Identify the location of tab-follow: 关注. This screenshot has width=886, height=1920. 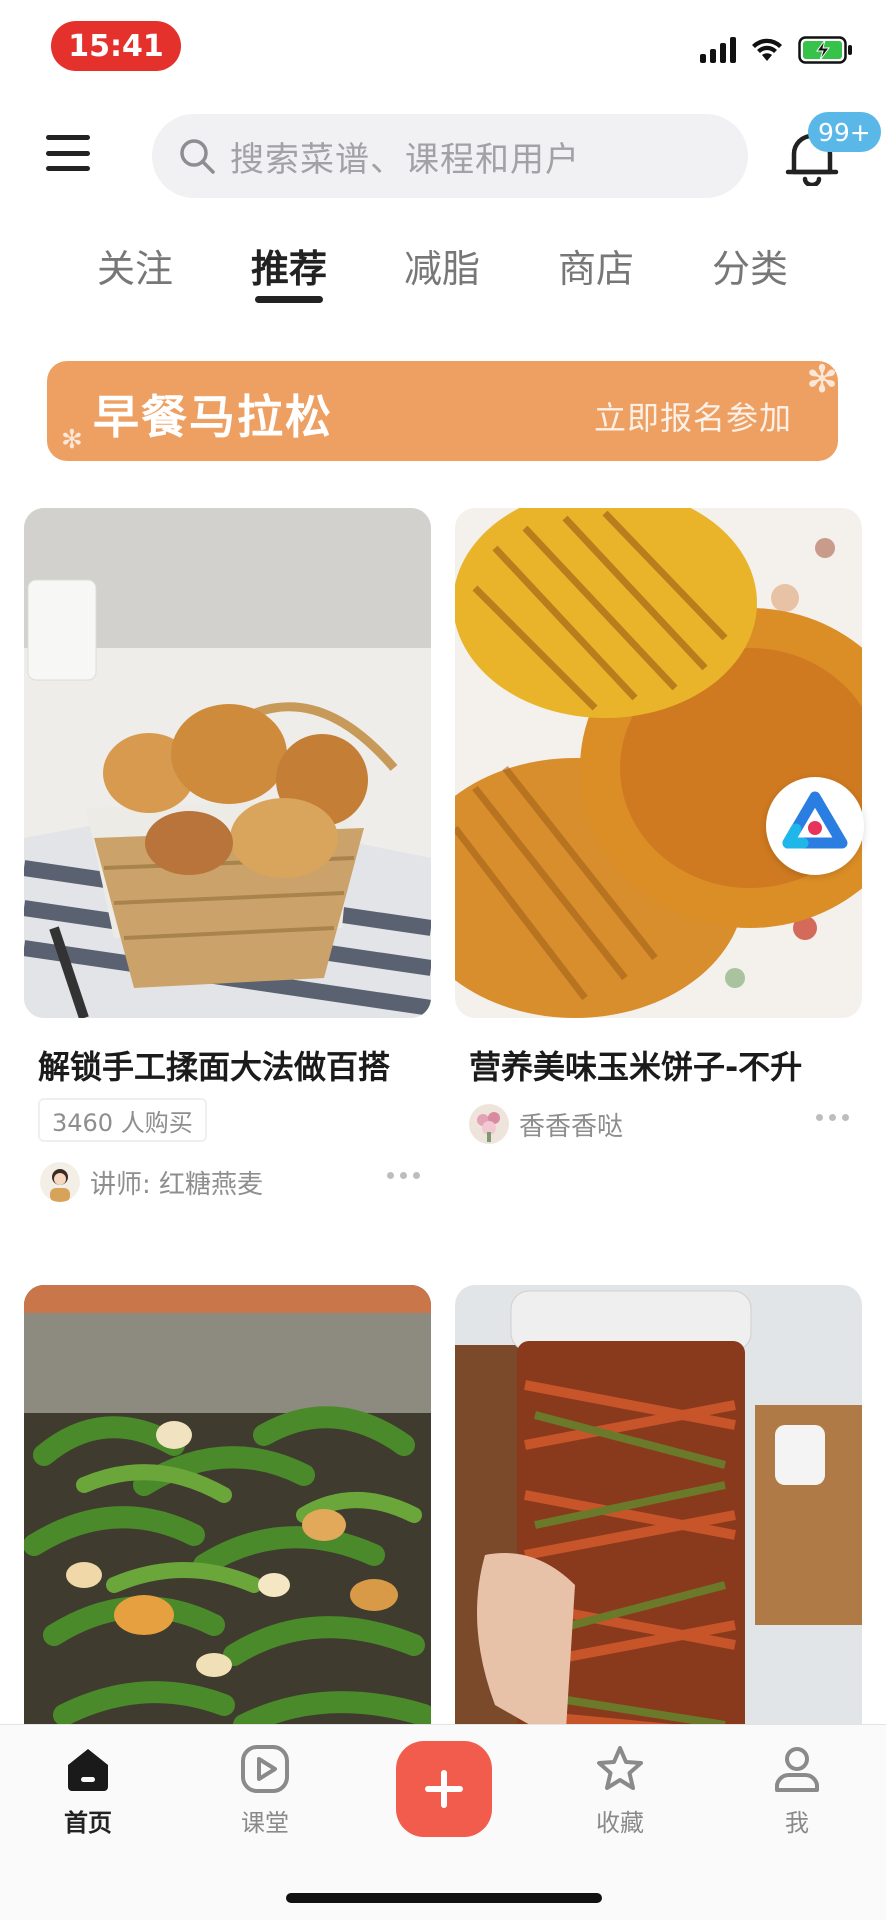
(135, 265).